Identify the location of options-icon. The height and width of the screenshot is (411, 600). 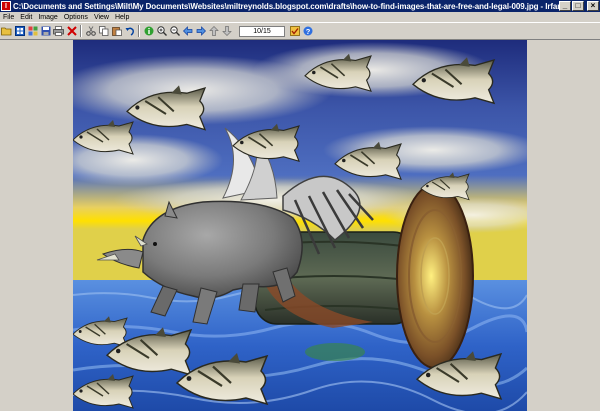
(294, 31).